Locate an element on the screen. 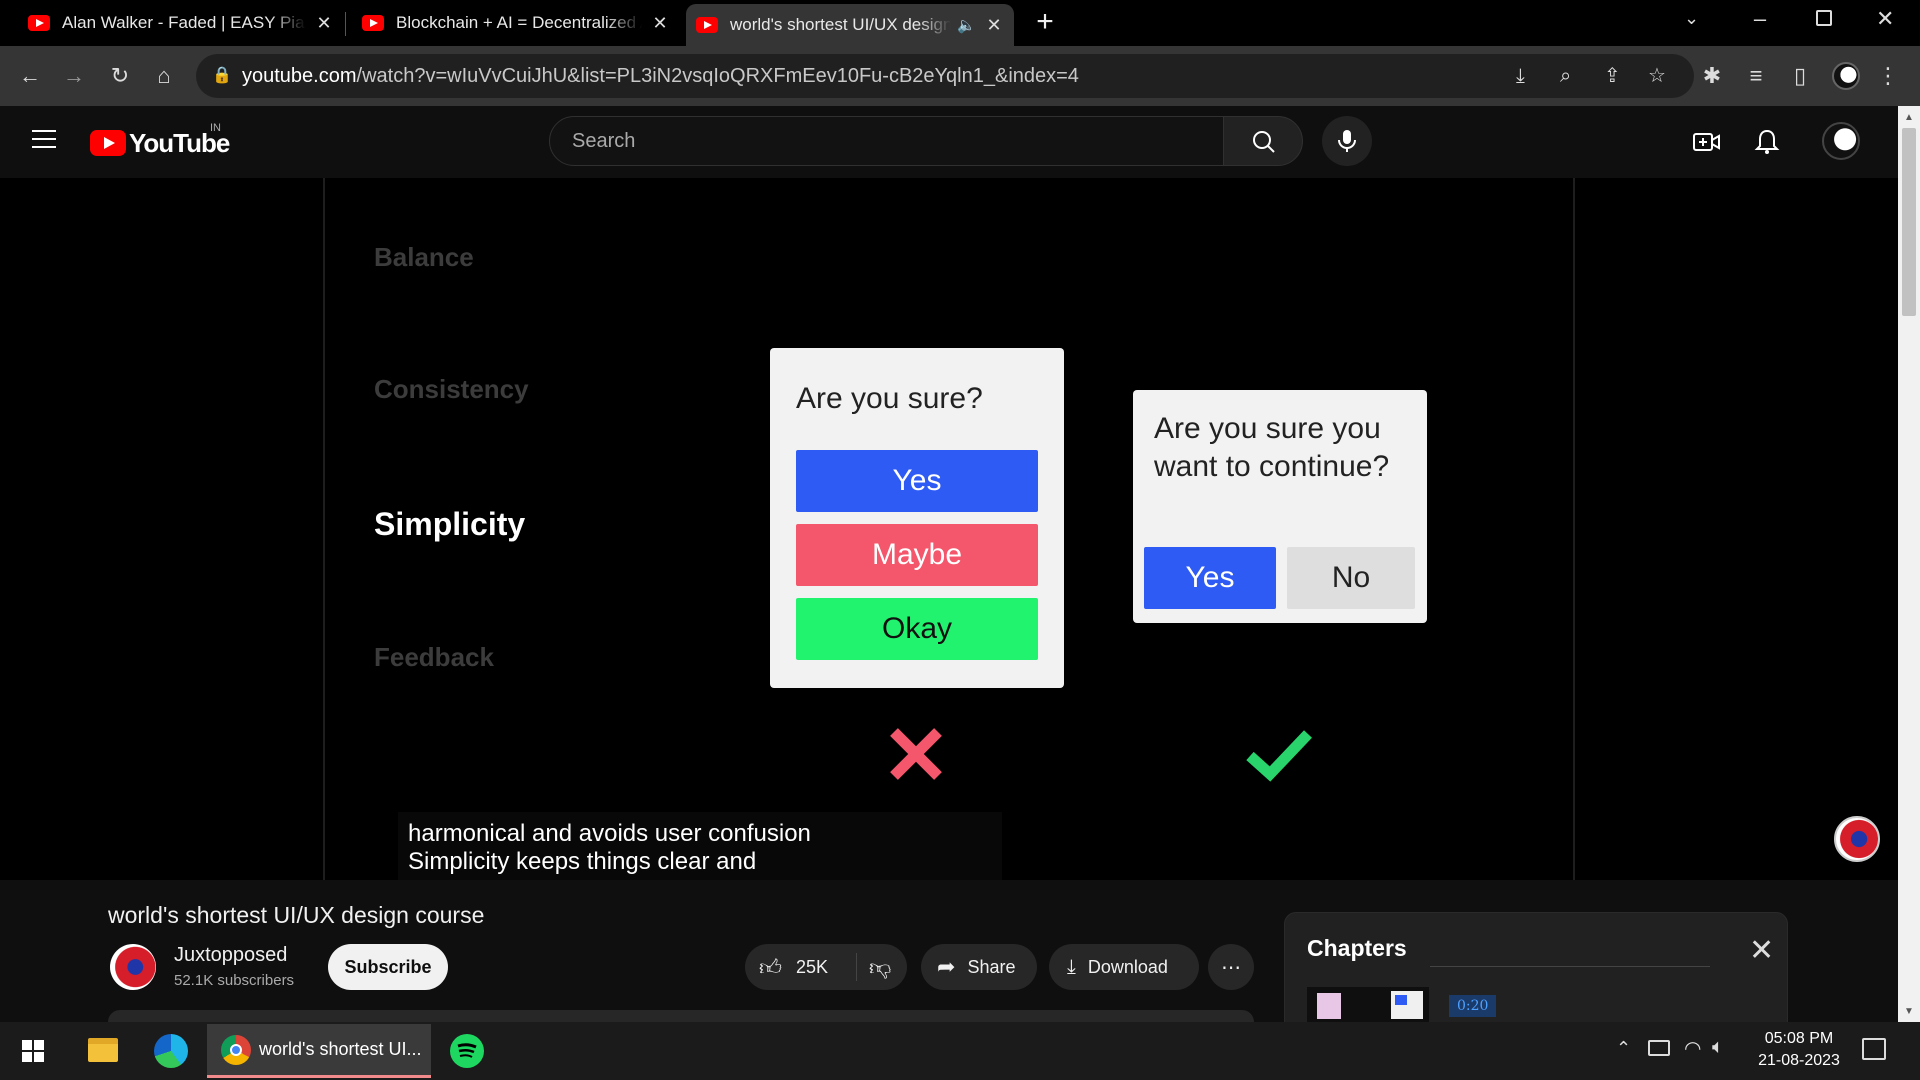 Image resolution: width=1920 pixels, height=1080 pixels. youtube-logo-icon is located at coordinates (108, 143).